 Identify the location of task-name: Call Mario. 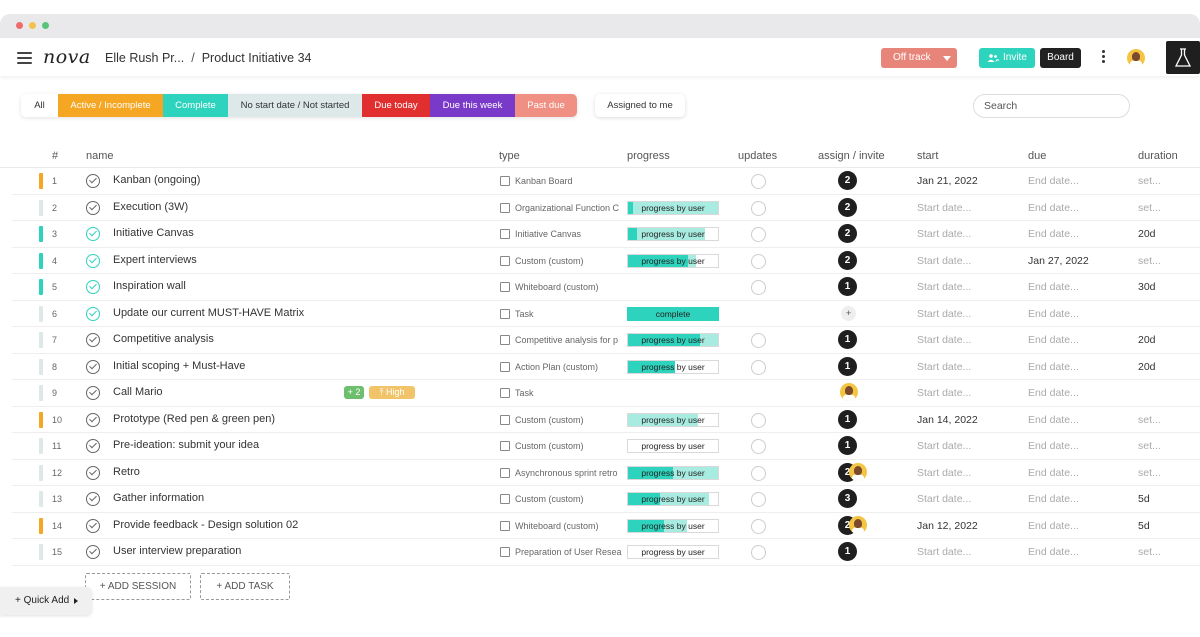
(138, 392).